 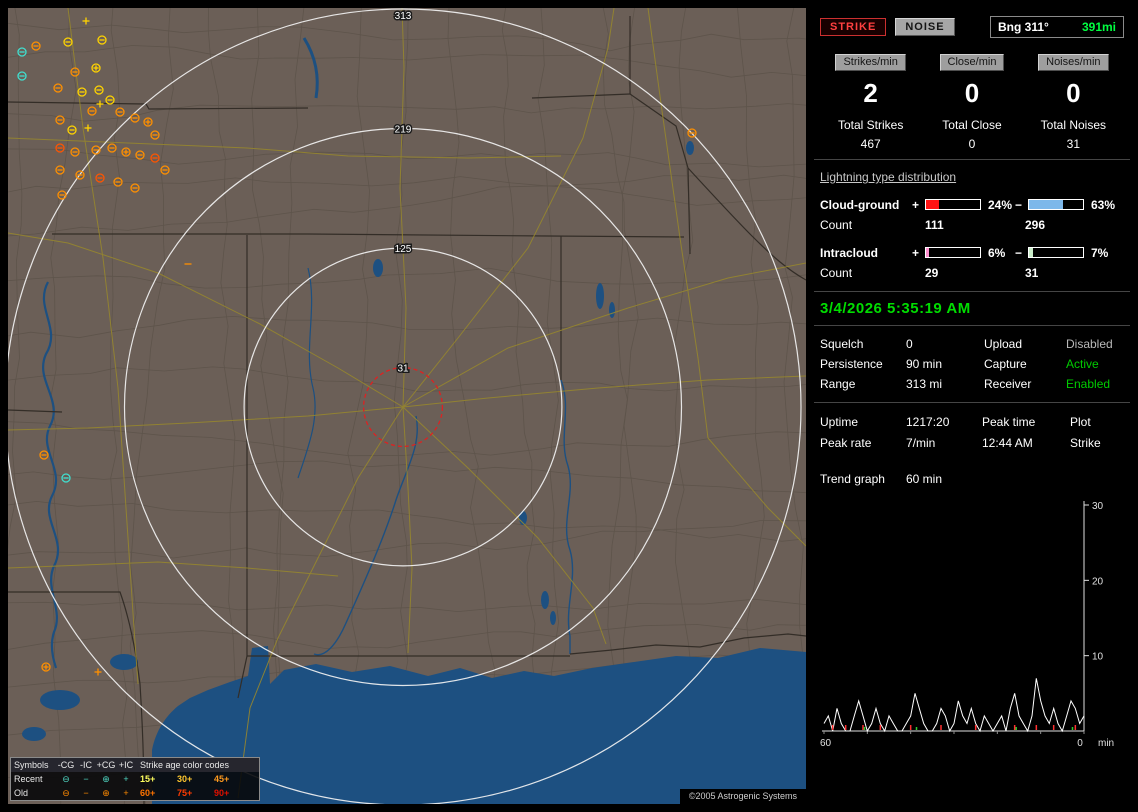 I want to click on range-ring-label: 219, so click(x=403, y=130).